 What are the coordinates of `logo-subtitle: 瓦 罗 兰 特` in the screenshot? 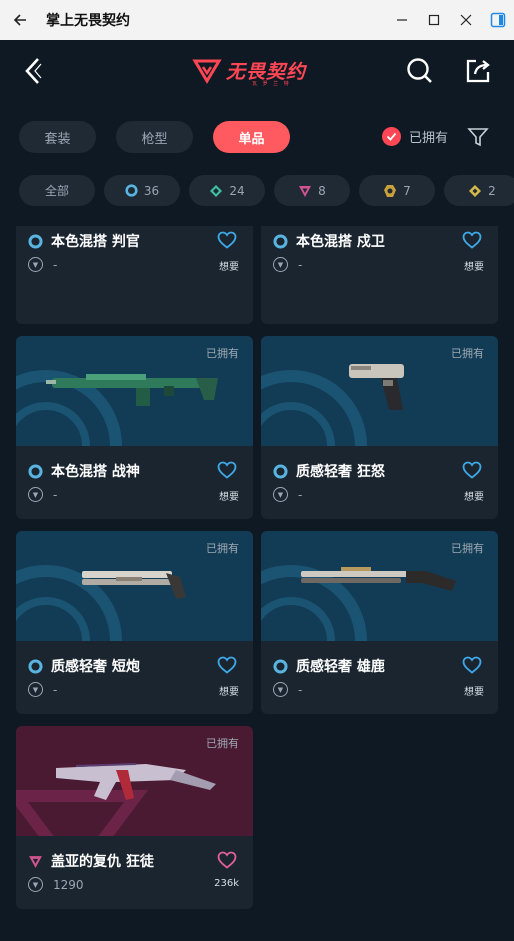 It's located at (271, 84).